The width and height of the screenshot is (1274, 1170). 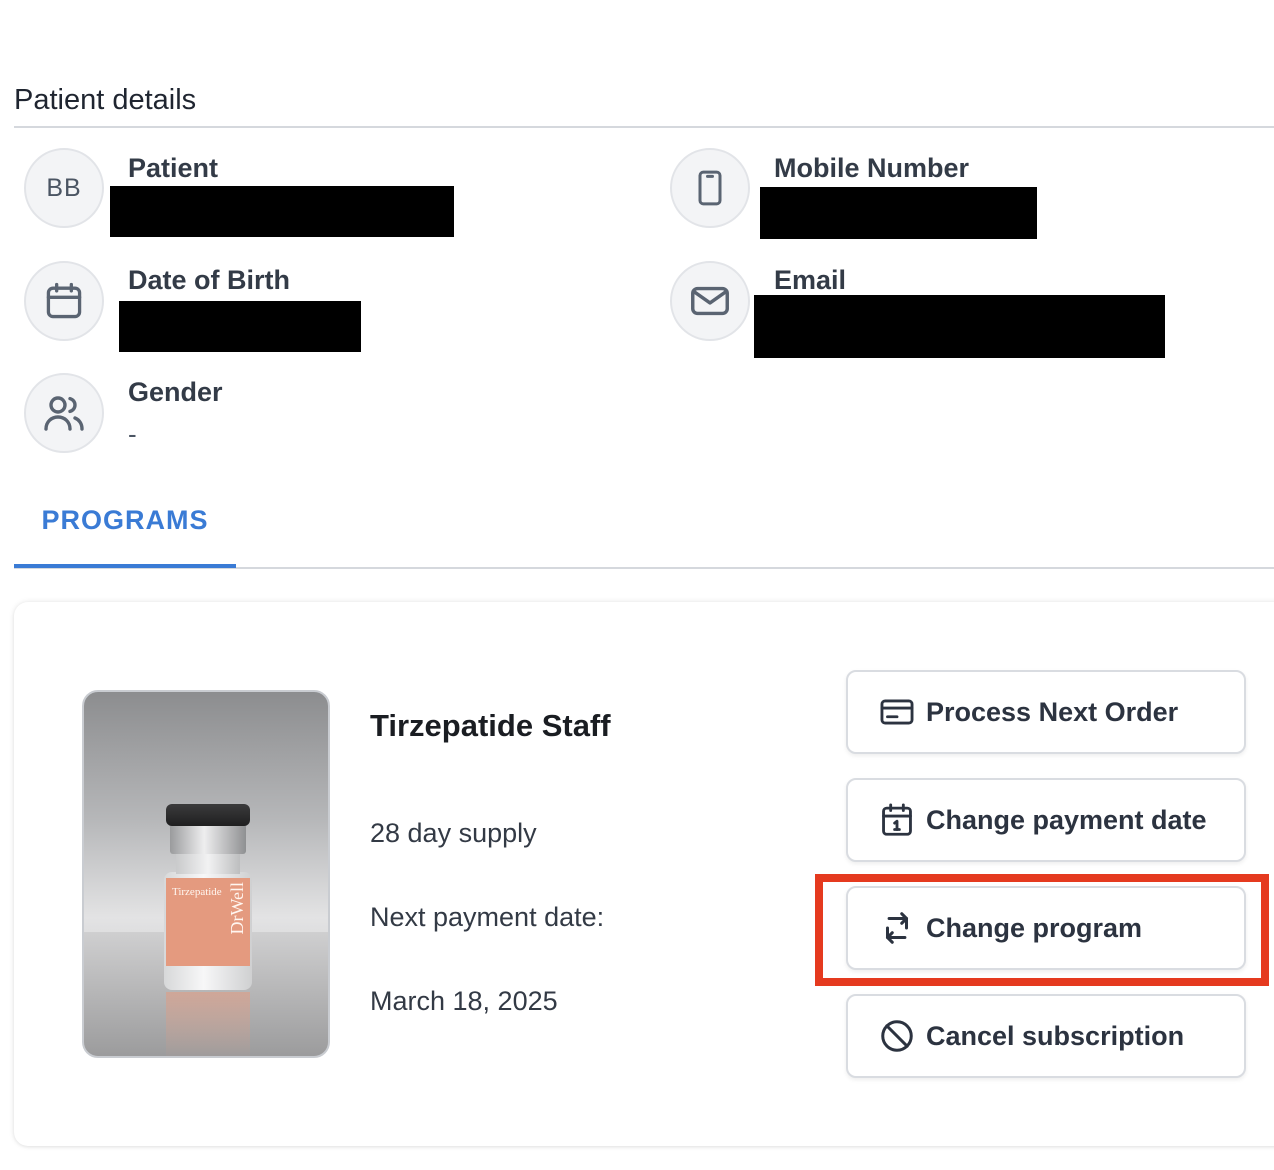 What do you see at coordinates (710, 301) in the screenshot?
I see `mail-icon` at bounding box center [710, 301].